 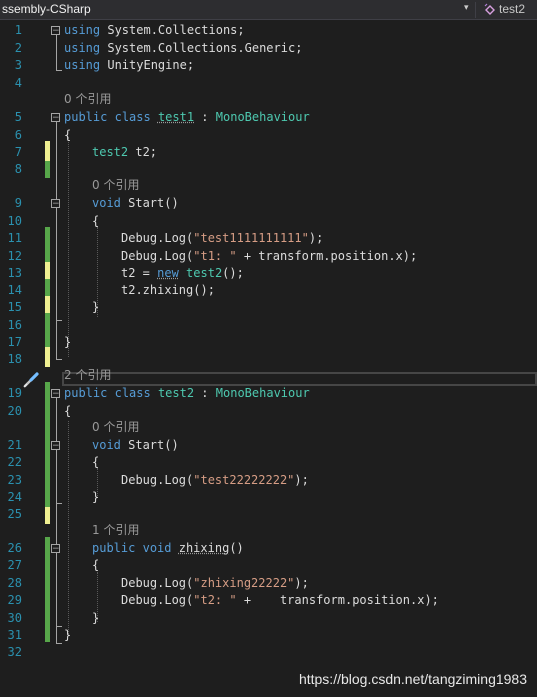 I want to click on line-number: 20, so click(x=14, y=411).